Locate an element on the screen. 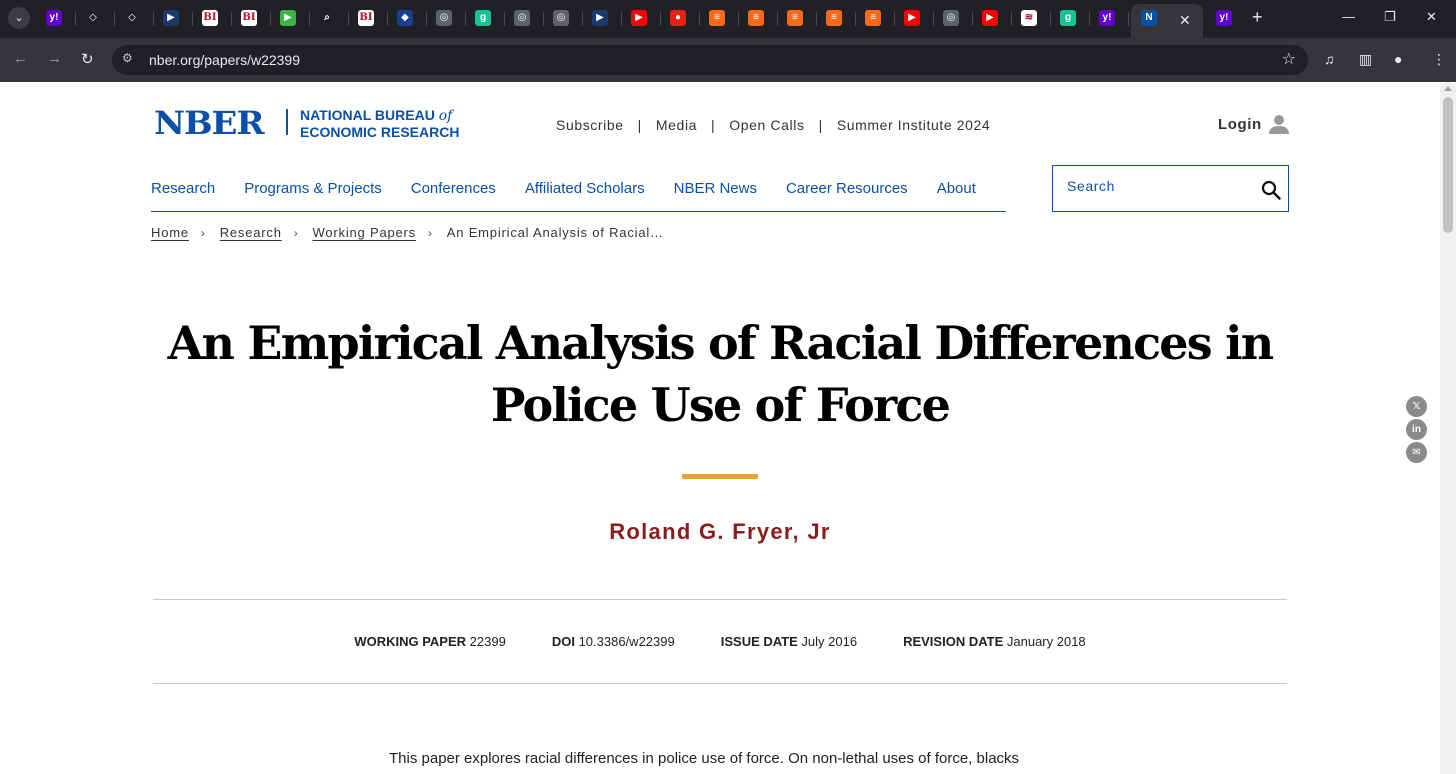 The width and height of the screenshot is (1456, 774). breadcrumb-research: Research is located at coordinates (251, 232).